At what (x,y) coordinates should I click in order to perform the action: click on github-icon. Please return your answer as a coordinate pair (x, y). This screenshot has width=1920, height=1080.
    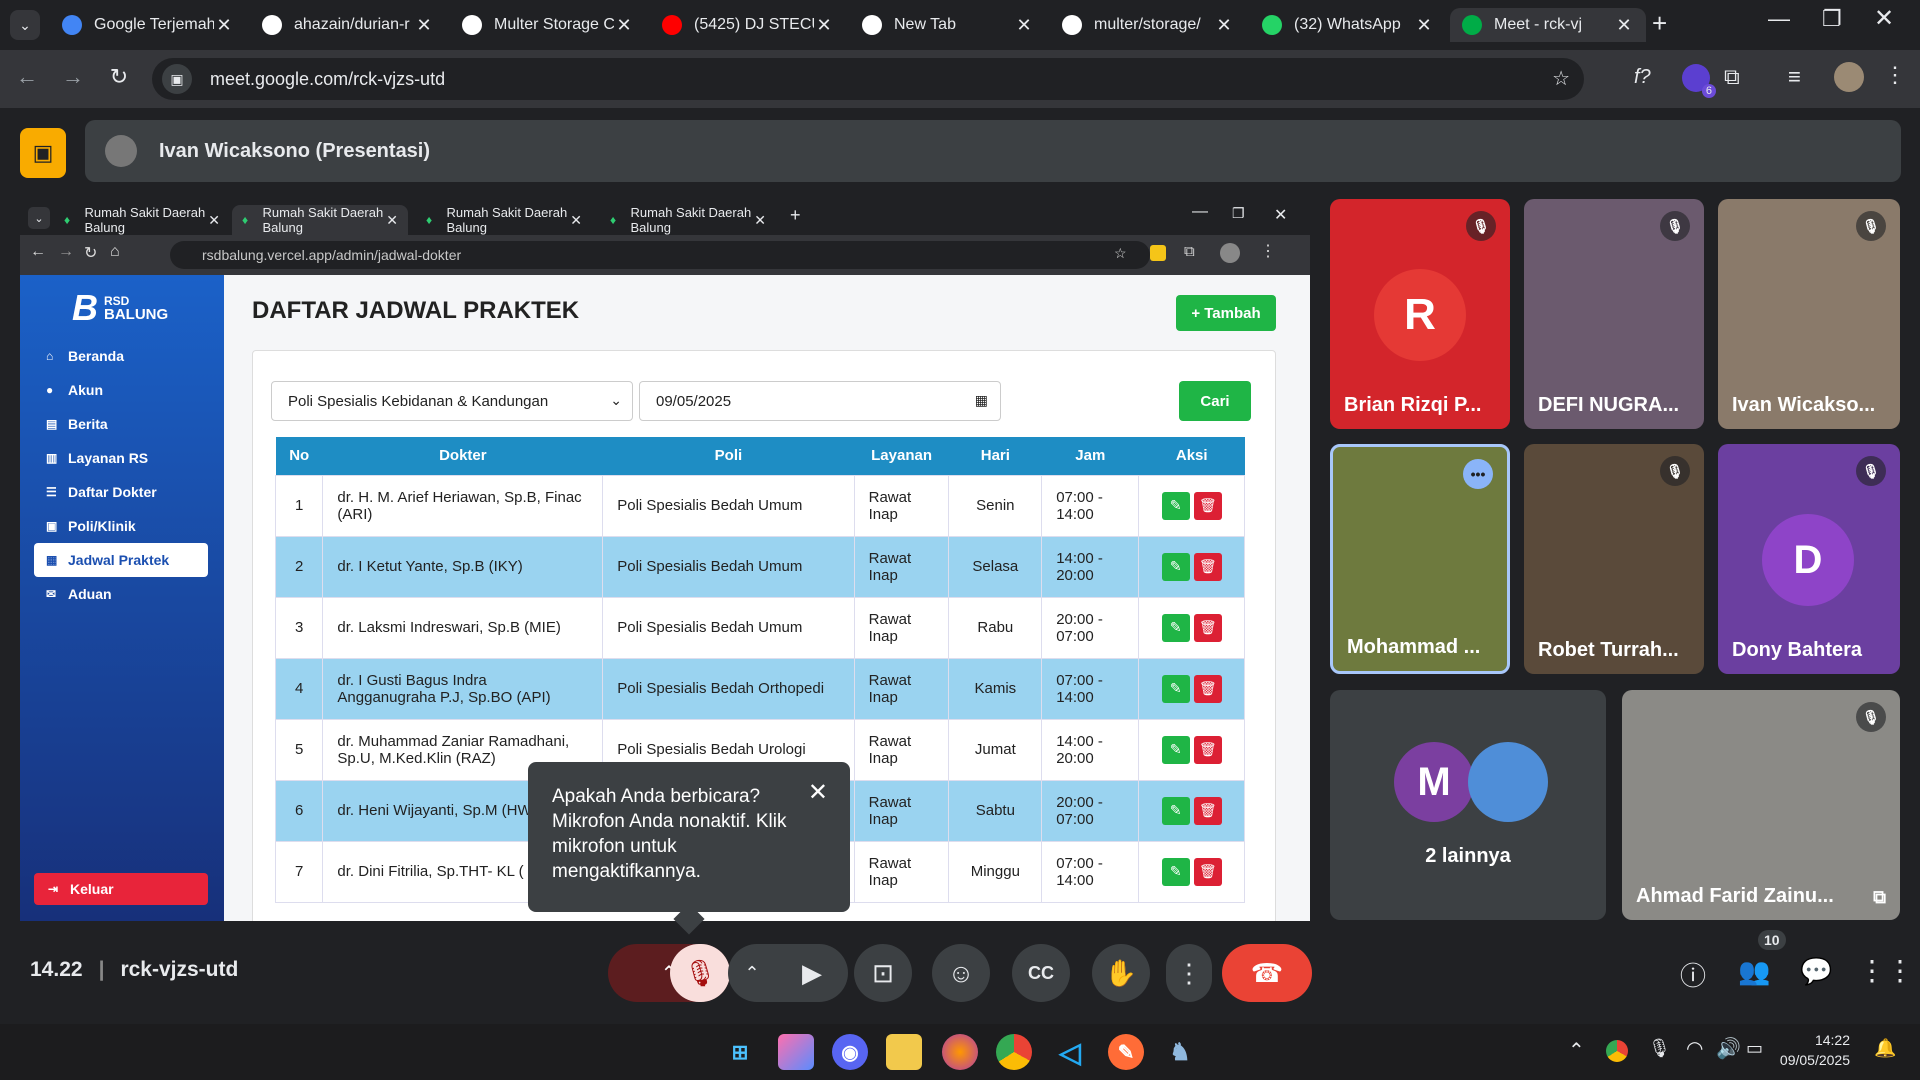
    Looking at the image, I should click on (1072, 25).